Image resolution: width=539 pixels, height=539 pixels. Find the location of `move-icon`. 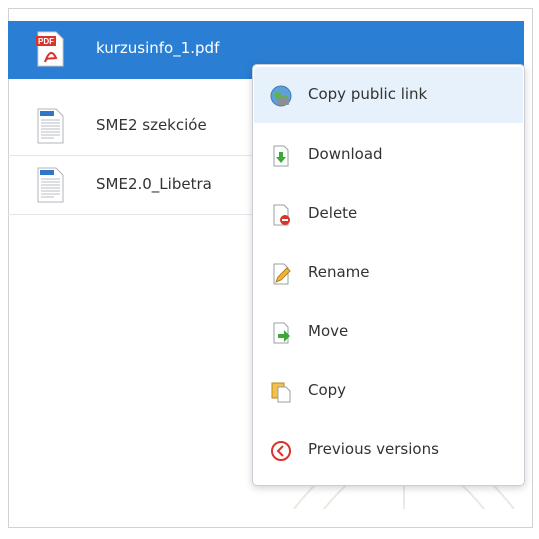

move-icon is located at coordinates (281, 333).